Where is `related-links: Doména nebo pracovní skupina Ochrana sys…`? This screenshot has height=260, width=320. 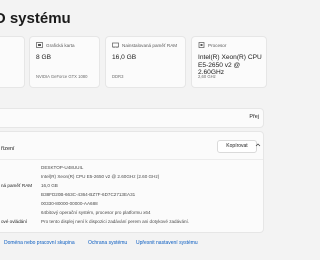
related-links: Doména nebo pracovní skupina Ochrana sys… is located at coordinates (130, 244).